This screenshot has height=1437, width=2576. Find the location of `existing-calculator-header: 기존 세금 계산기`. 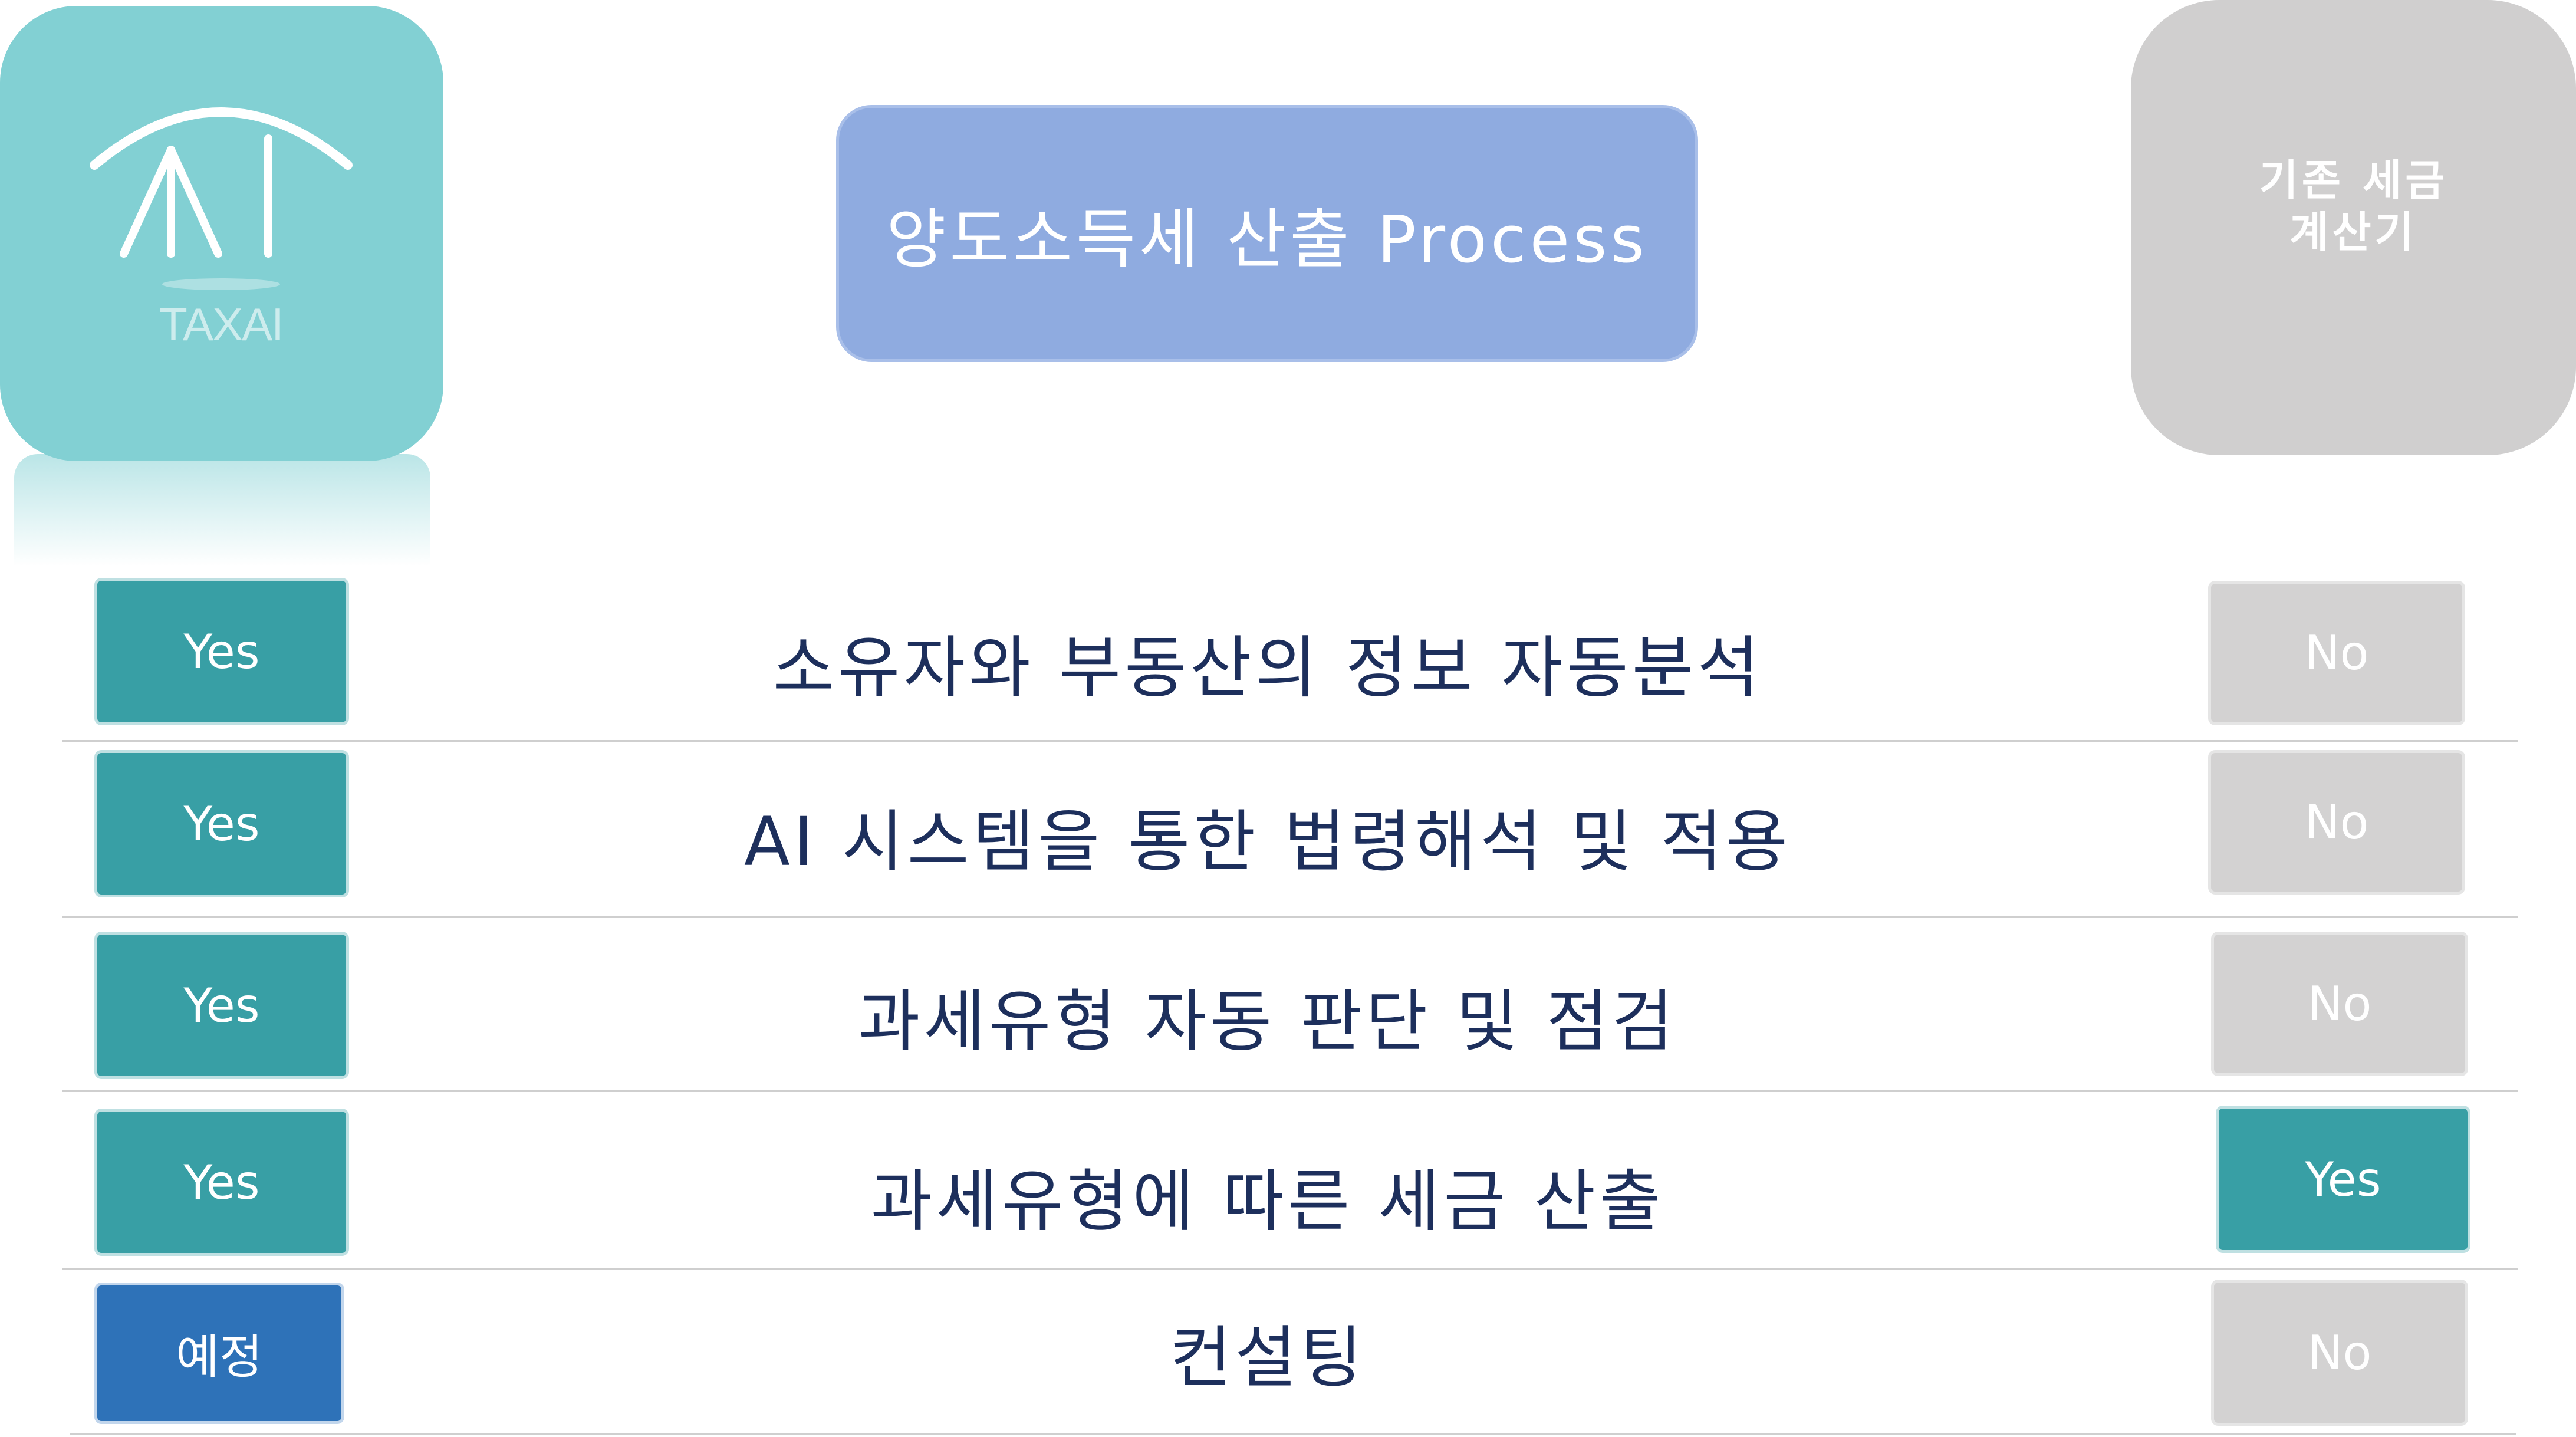

existing-calculator-header: 기존 세금 계산기 is located at coordinates (2353, 227).